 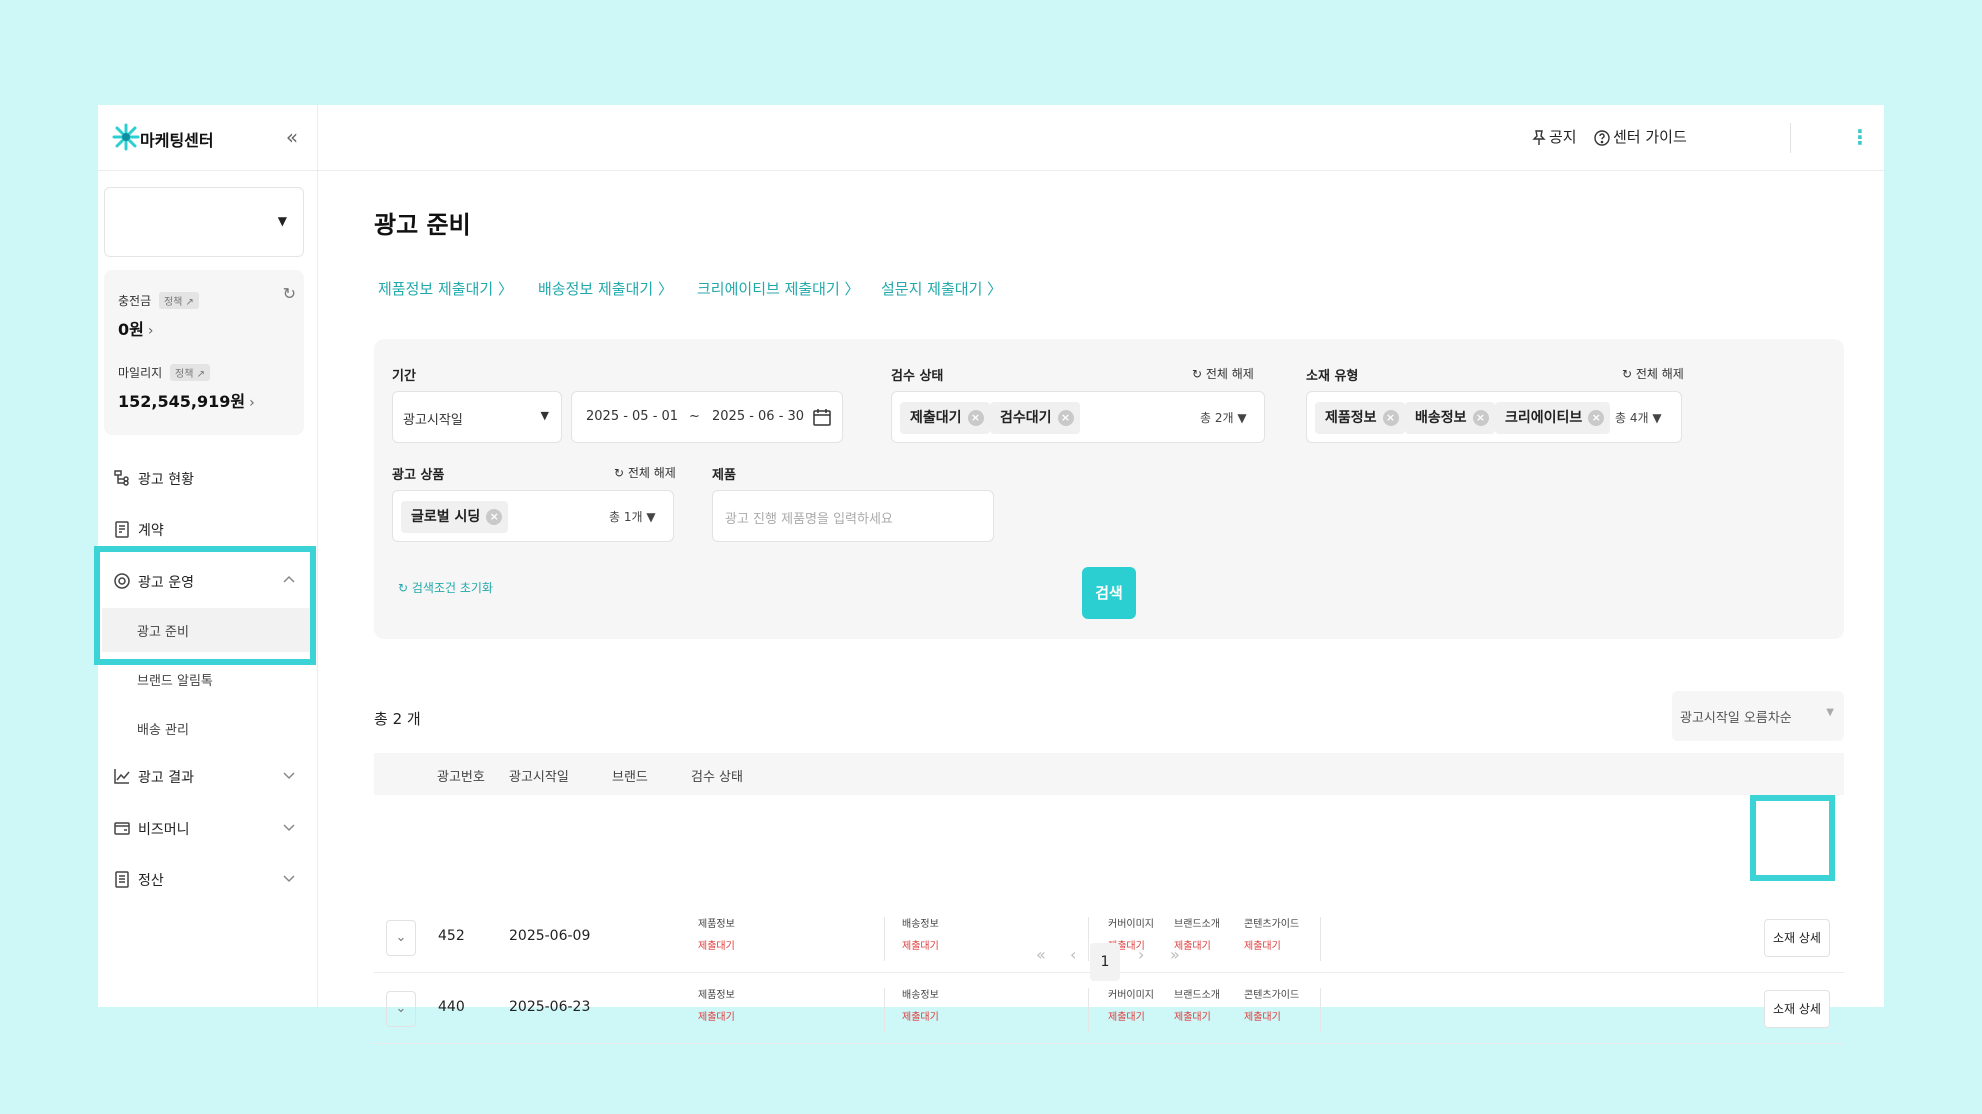 I want to click on product-label: 제품, so click(x=724, y=475).